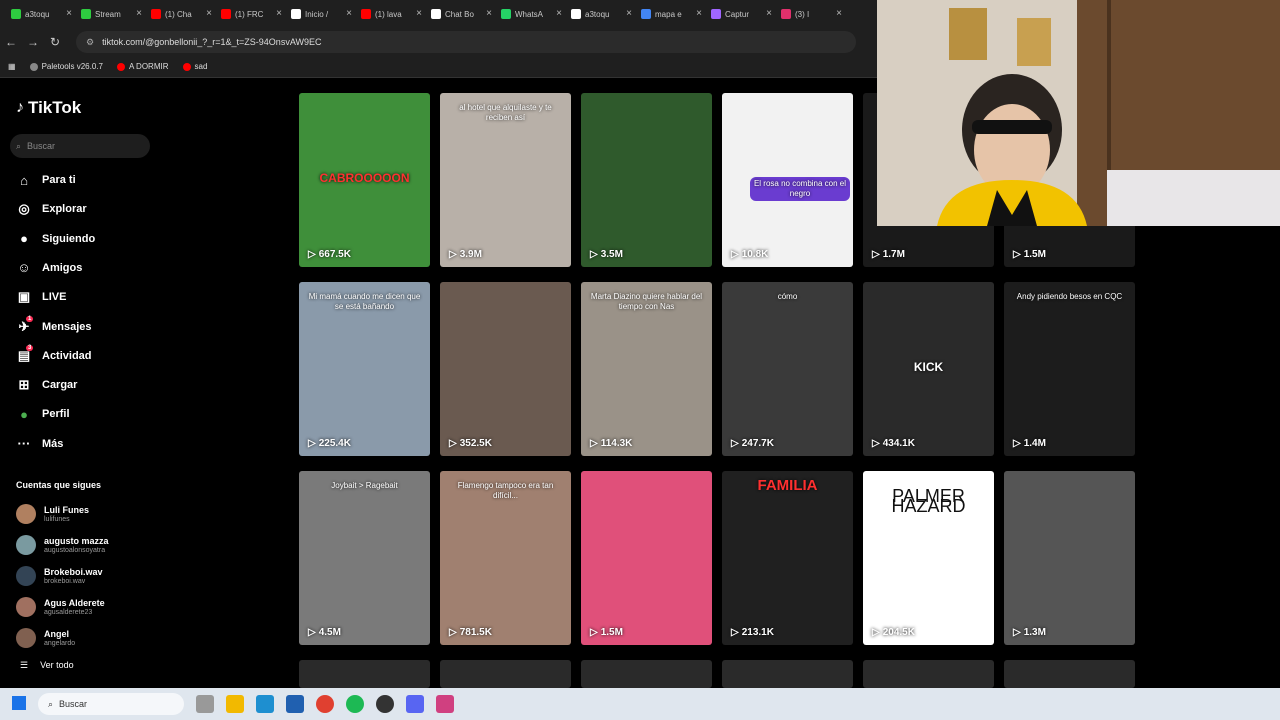  What do you see at coordinates (391, 14) in the screenshot?
I see `browser-tab: (1) lava ×` at bounding box center [391, 14].